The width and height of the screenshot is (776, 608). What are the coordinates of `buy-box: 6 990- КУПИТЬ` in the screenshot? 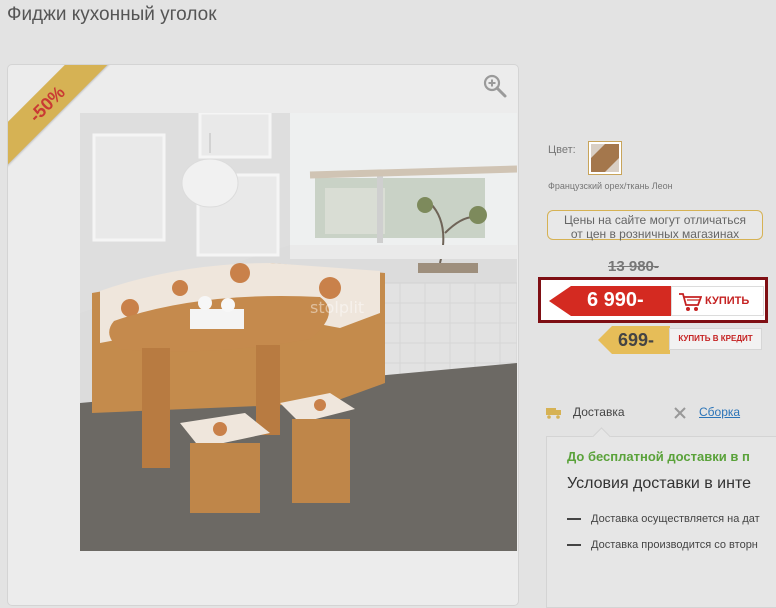 It's located at (653, 300).